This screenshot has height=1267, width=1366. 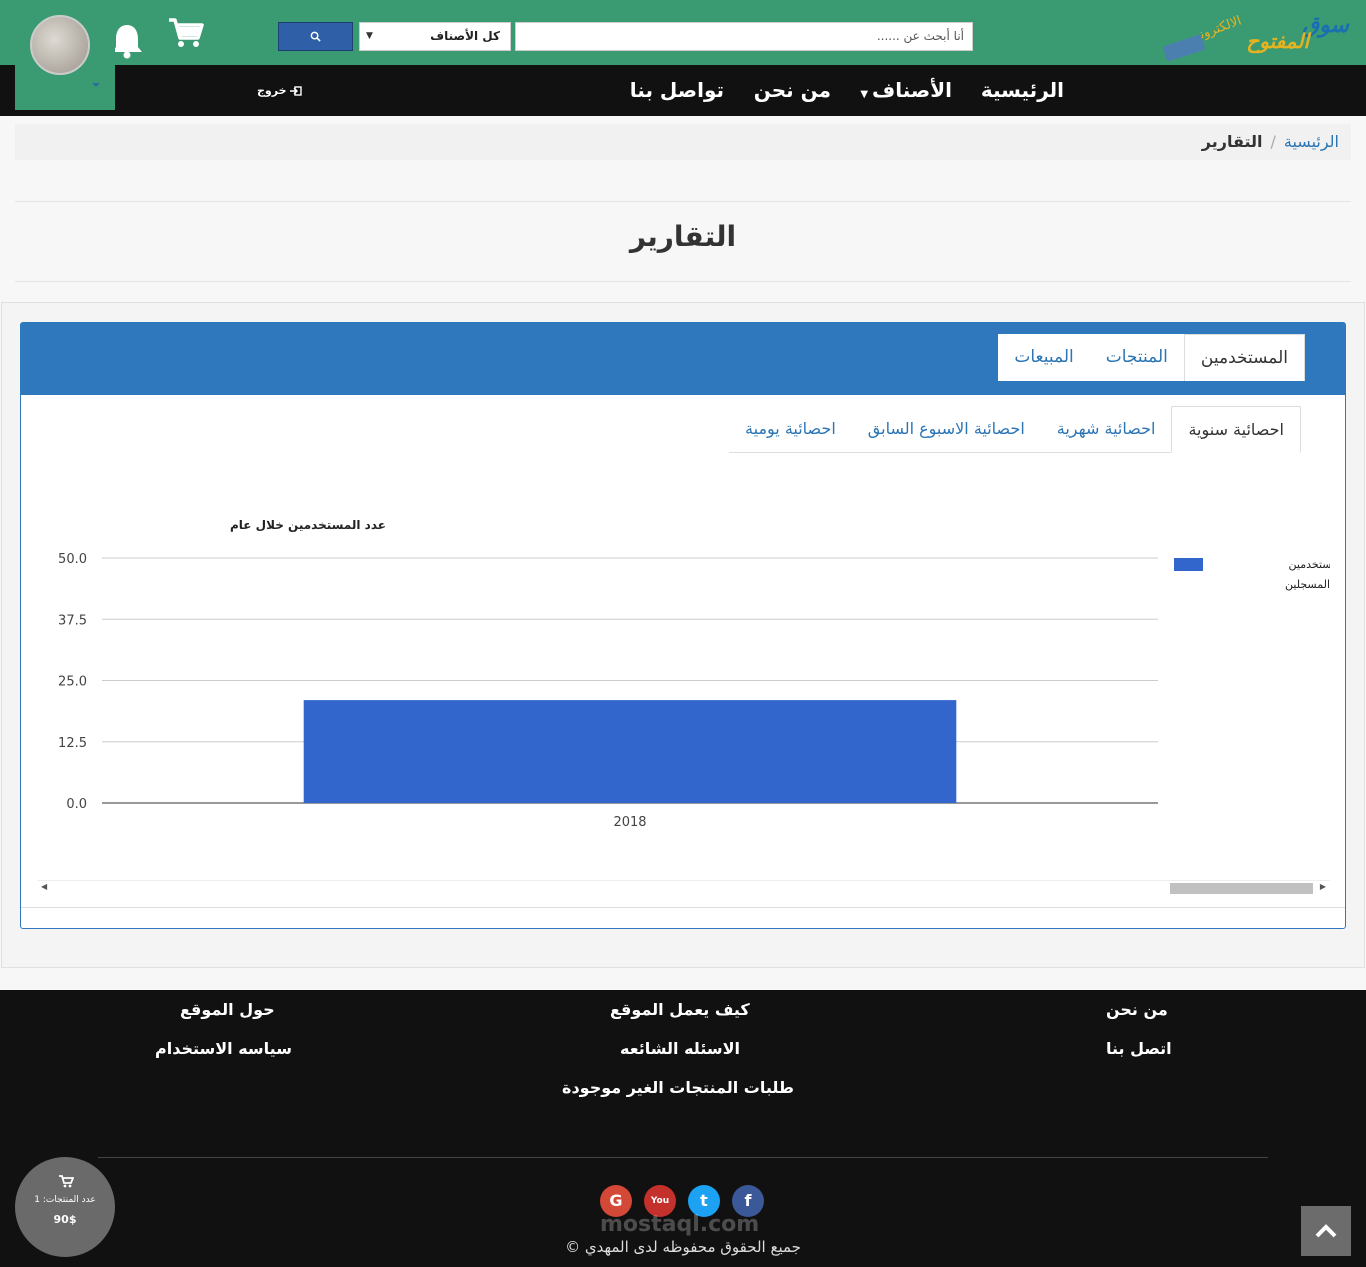 I want to click on tab-daily: احصائية يومية, so click(x=790, y=429).